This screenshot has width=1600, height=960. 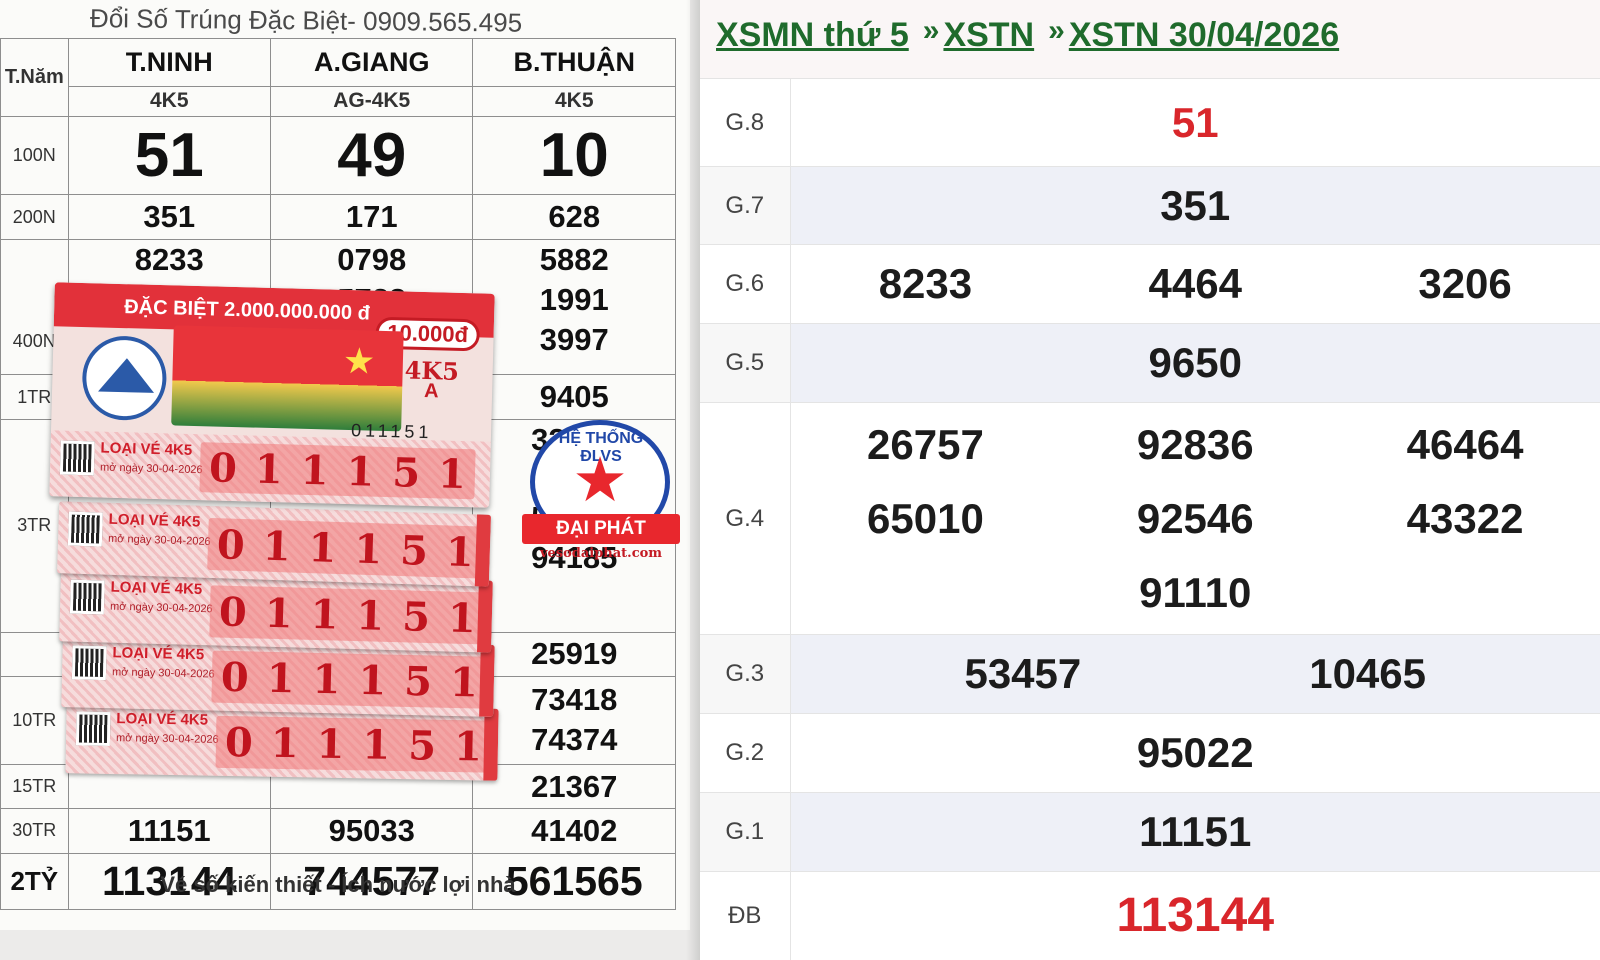 I want to click on lottery-ticket: LOẠI VÉ 4K5 mở ngày 30-04-2026 011151, so click(x=274, y=544).